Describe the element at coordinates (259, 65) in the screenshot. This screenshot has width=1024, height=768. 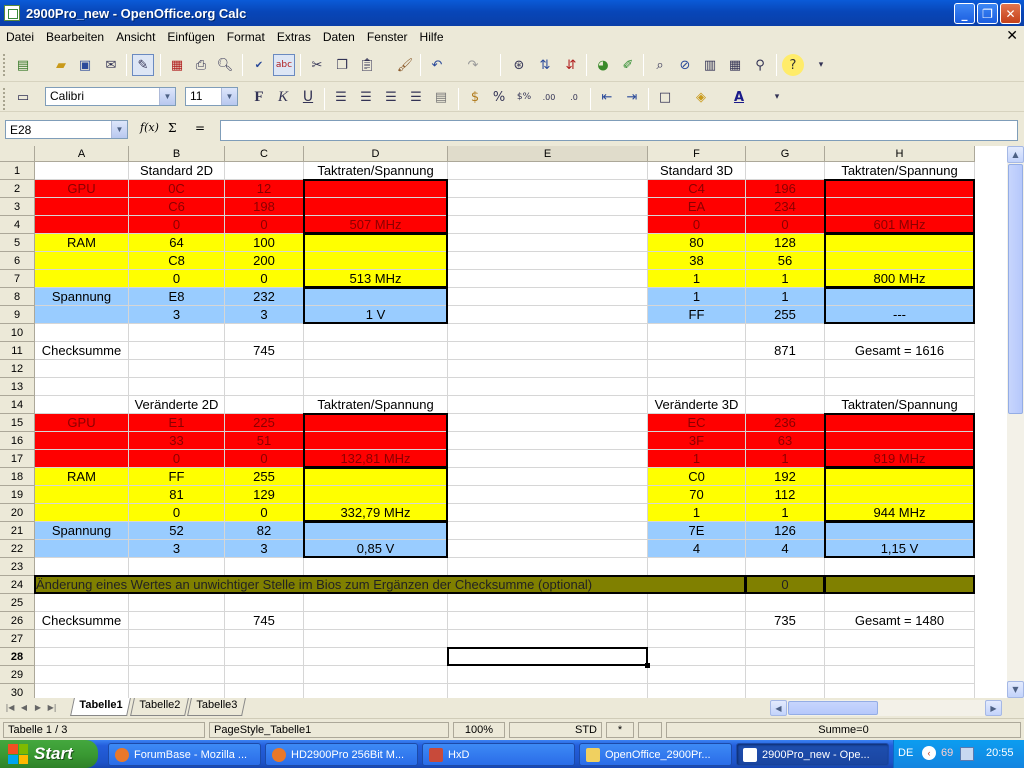
I see `spellcheck-icon: ✔` at that location.